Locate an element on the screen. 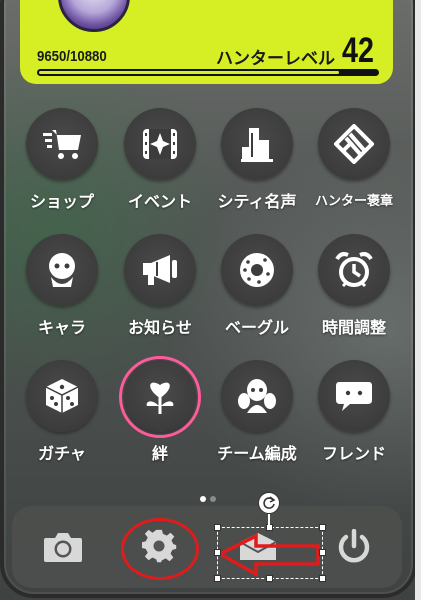 The height and width of the screenshot is (600, 421). character-icon is located at coordinates (62, 270).